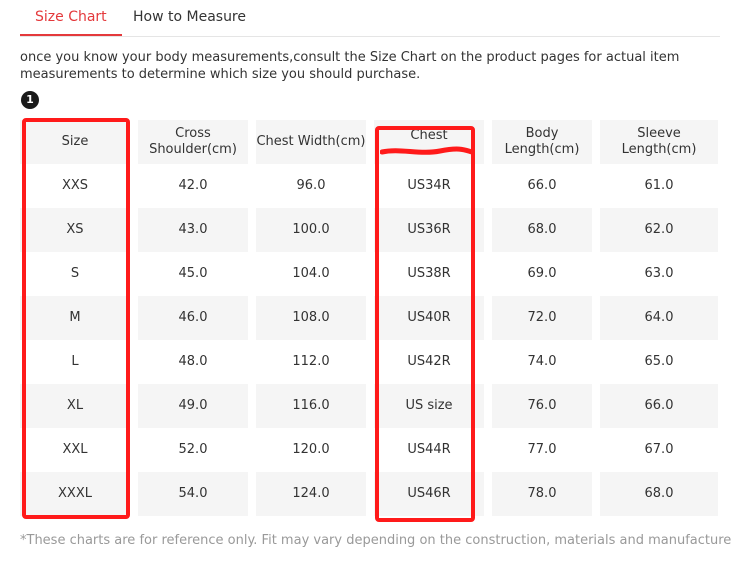 This screenshot has width=732, height=581. I want to click on table-cell: 65.0, so click(659, 361).